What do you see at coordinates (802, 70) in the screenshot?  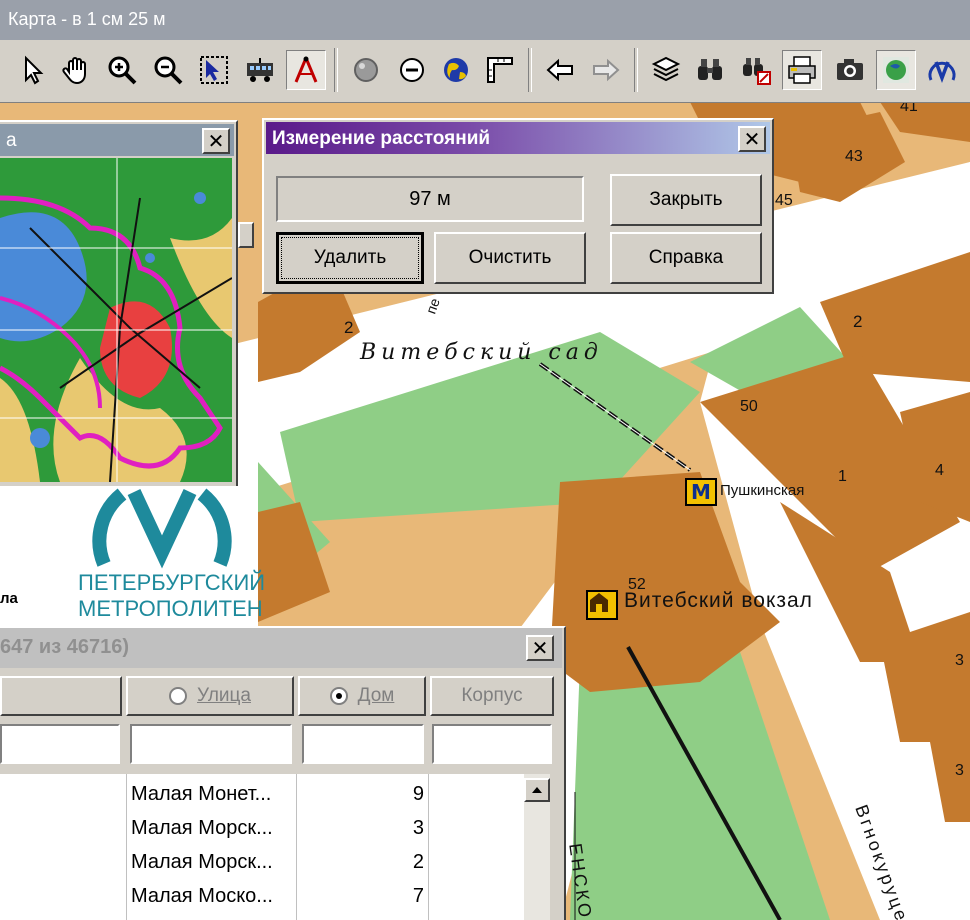 I see `print-preview-icon` at bounding box center [802, 70].